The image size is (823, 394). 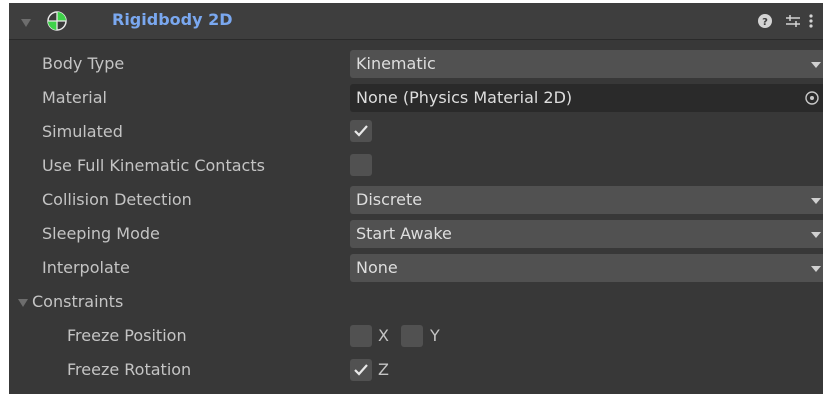 I want to click on freeze-rotation-row: Freeze Rotation Z, so click(x=416, y=371).